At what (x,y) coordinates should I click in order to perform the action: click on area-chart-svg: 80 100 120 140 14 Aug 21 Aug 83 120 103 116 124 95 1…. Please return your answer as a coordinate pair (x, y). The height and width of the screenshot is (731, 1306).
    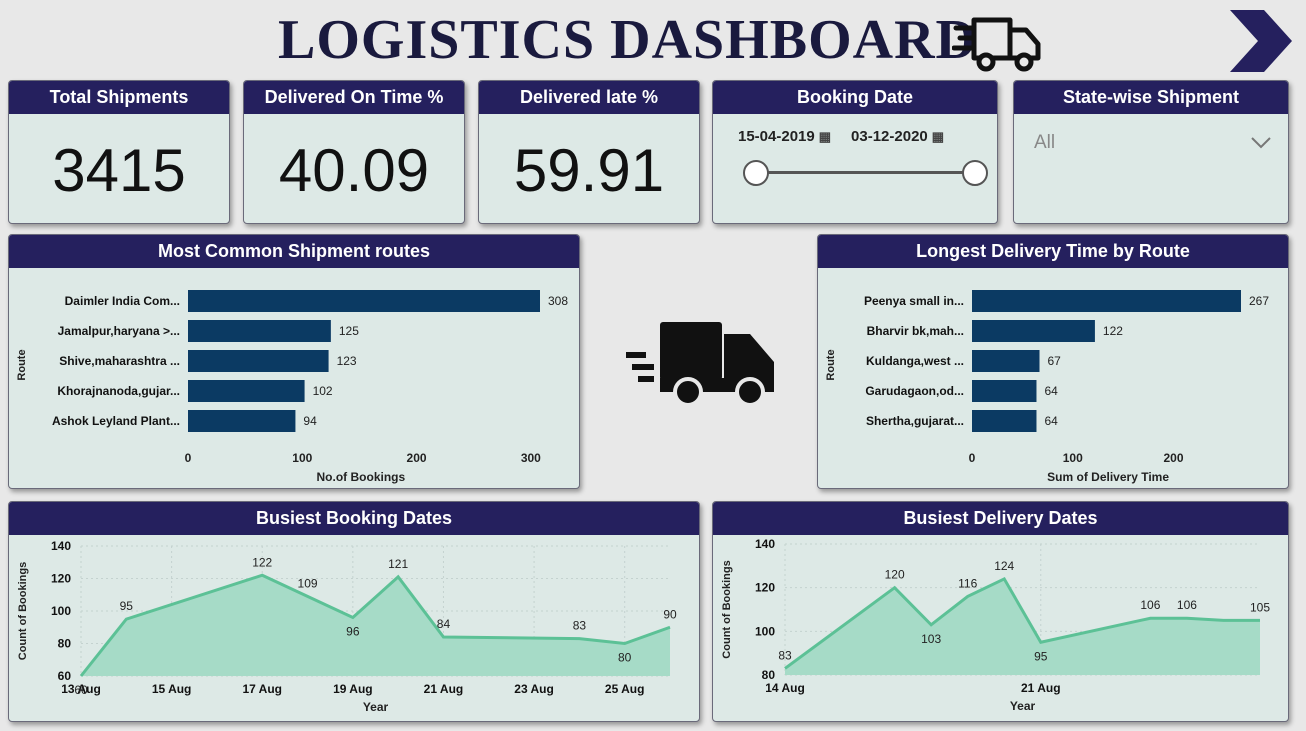
    Looking at the image, I should click on (995, 625).